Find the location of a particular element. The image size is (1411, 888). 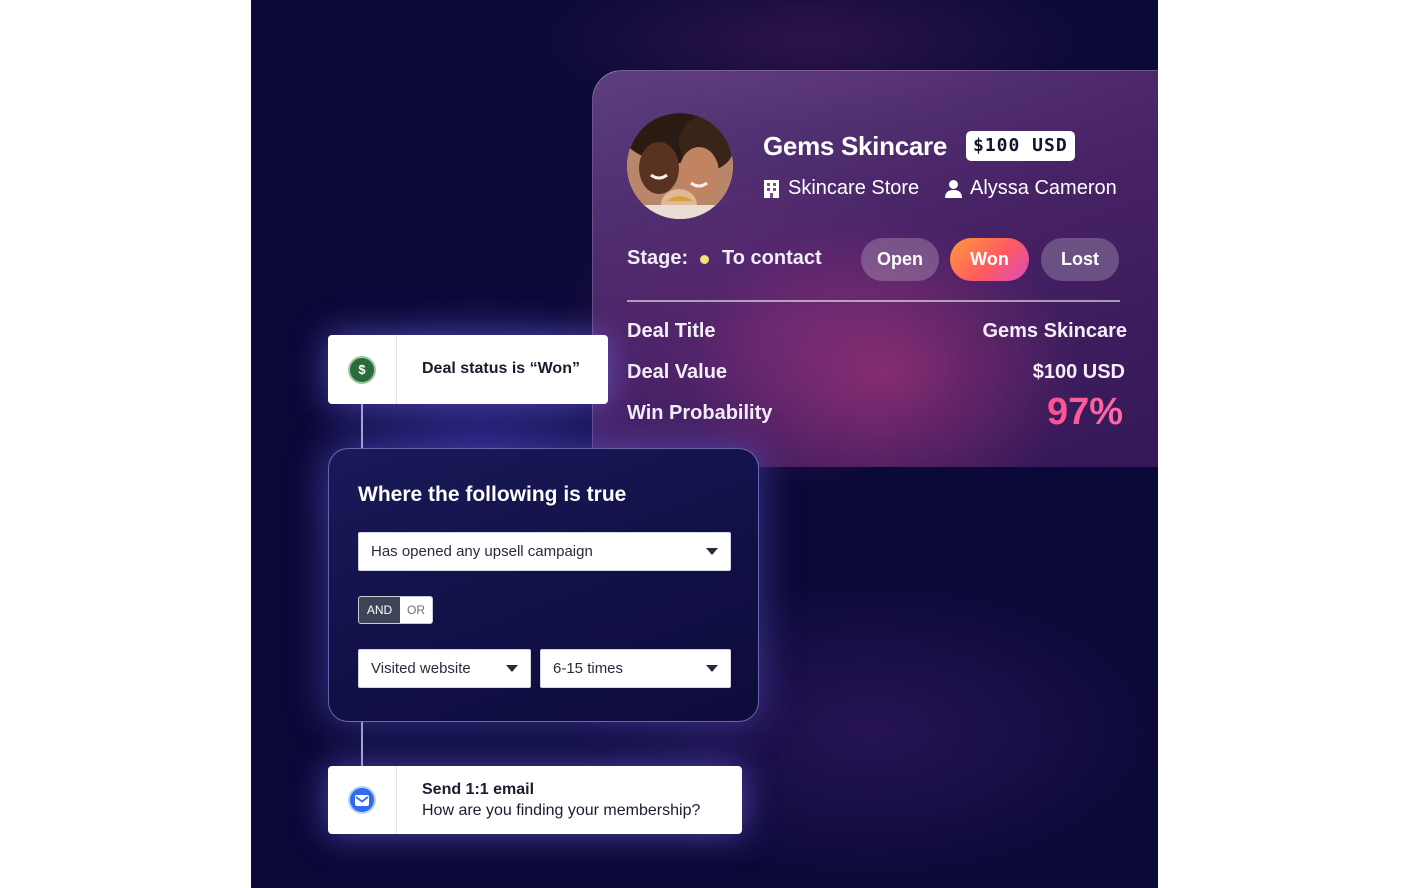

stage-status-dot is located at coordinates (704, 259).